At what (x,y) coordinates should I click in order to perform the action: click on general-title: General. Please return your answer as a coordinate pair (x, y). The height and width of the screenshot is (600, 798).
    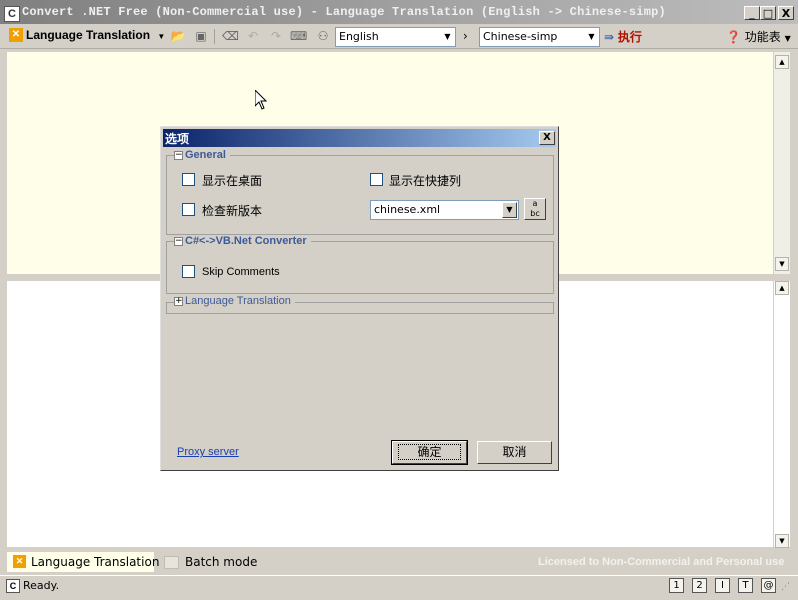
    Looking at the image, I should click on (205, 155).